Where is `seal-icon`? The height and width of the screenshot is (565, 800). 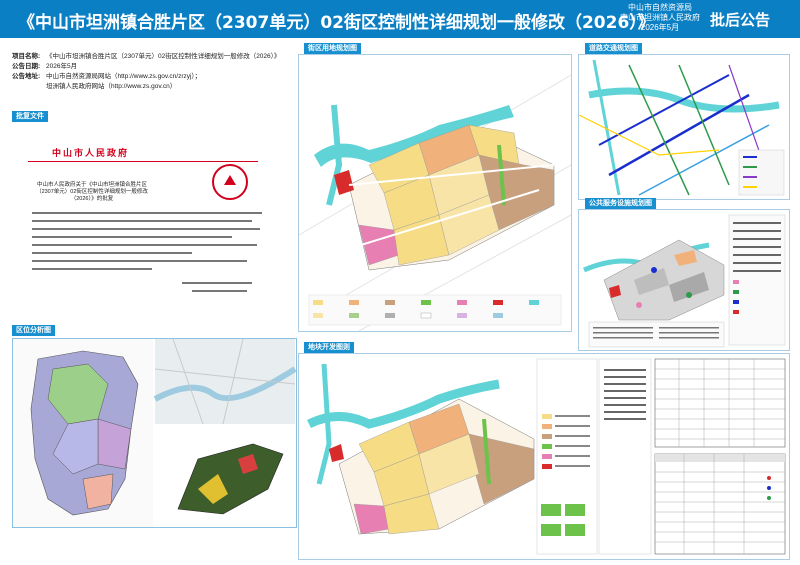
seal-icon is located at coordinates (230, 182).